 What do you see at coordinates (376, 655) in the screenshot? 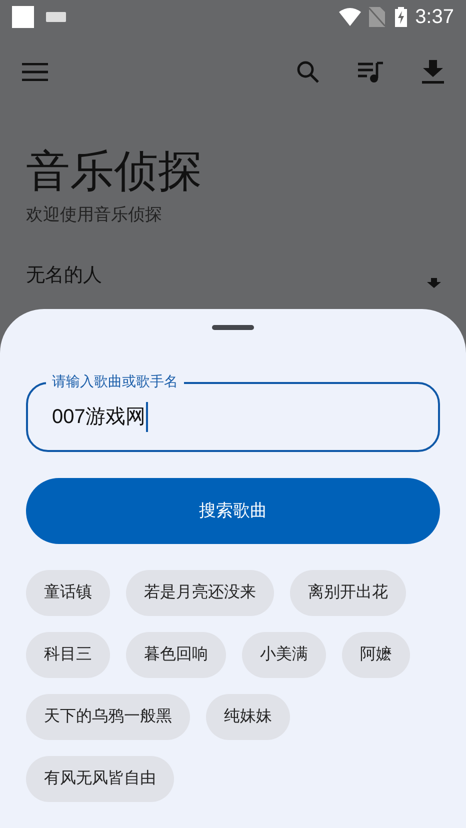
I see `suggestion-chip: 阿嬷` at bounding box center [376, 655].